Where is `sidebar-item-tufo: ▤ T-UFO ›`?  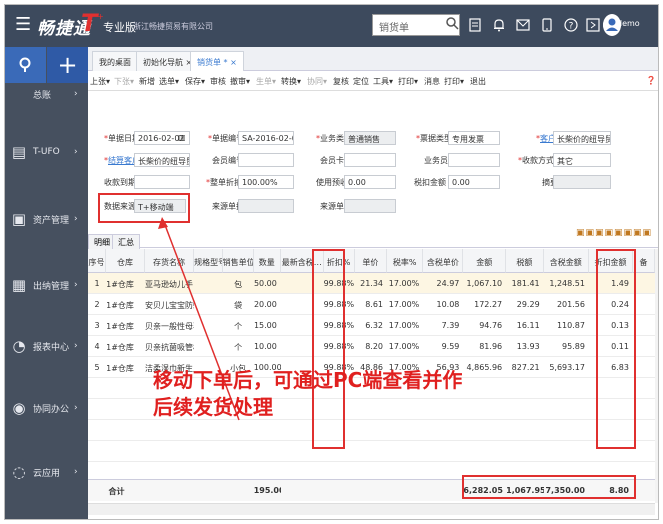
sidebar-item-tufo: ▤ T-UFO › is located at coordinates (46, 152).